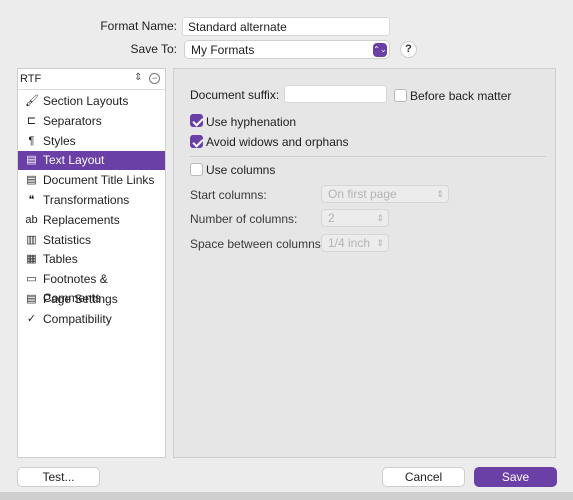 This screenshot has height=500, width=573. I want to click on statistics-icon: ▥, so click(31, 239).